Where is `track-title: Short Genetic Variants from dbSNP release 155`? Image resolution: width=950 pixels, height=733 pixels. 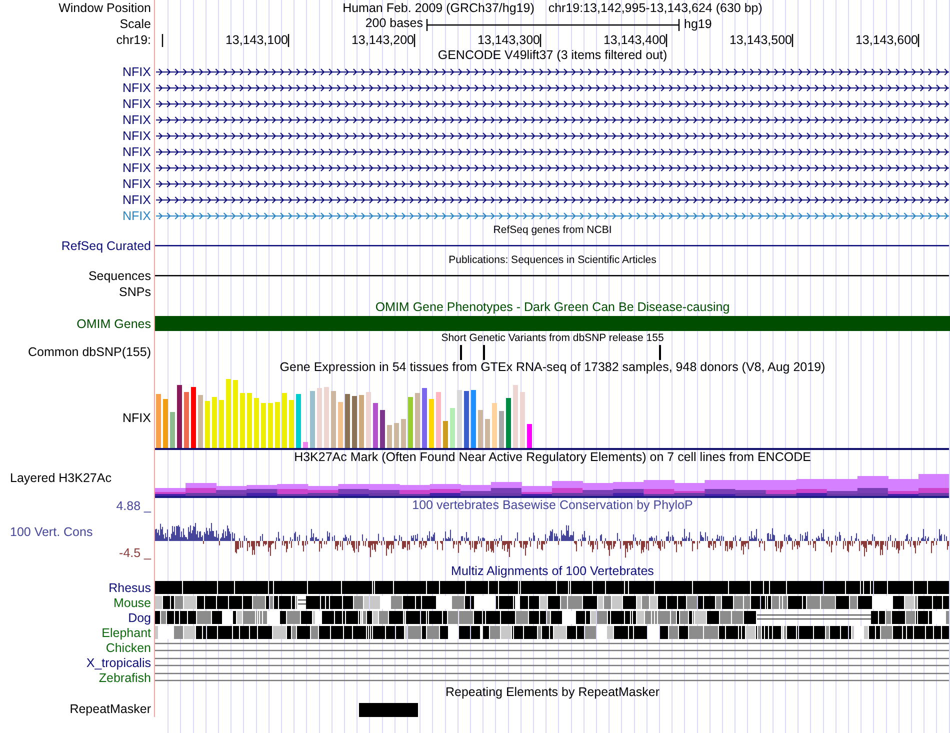
track-title: Short Genetic Variants from dbSNP release 155 is located at coordinates (552, 338).